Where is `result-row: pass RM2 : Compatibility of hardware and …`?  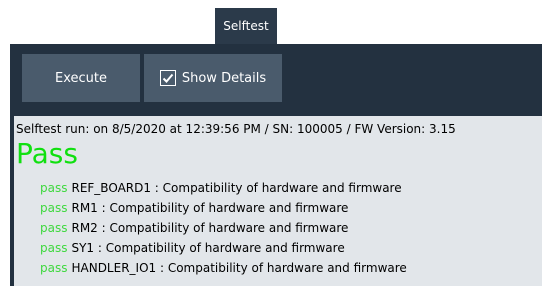 result-row: pass RM2 : Compatibility of hardware and … is located at coordinates (223, 228).